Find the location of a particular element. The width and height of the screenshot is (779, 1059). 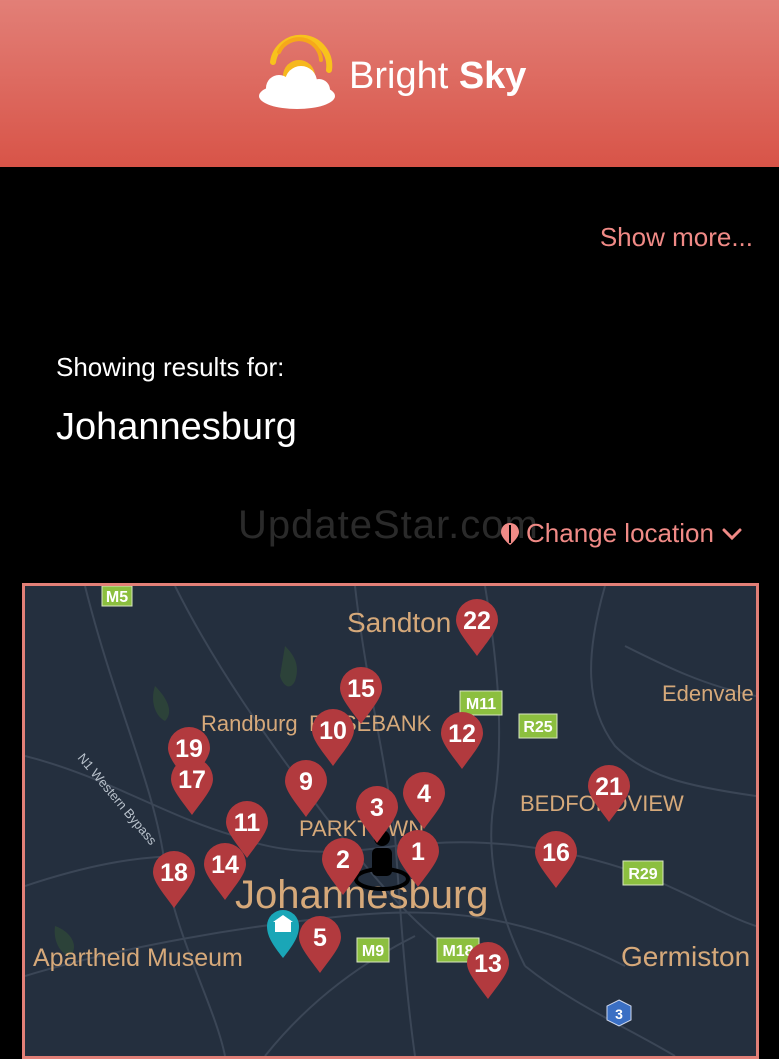

location-marker-9: 9 is located at coordinates (306, 788).